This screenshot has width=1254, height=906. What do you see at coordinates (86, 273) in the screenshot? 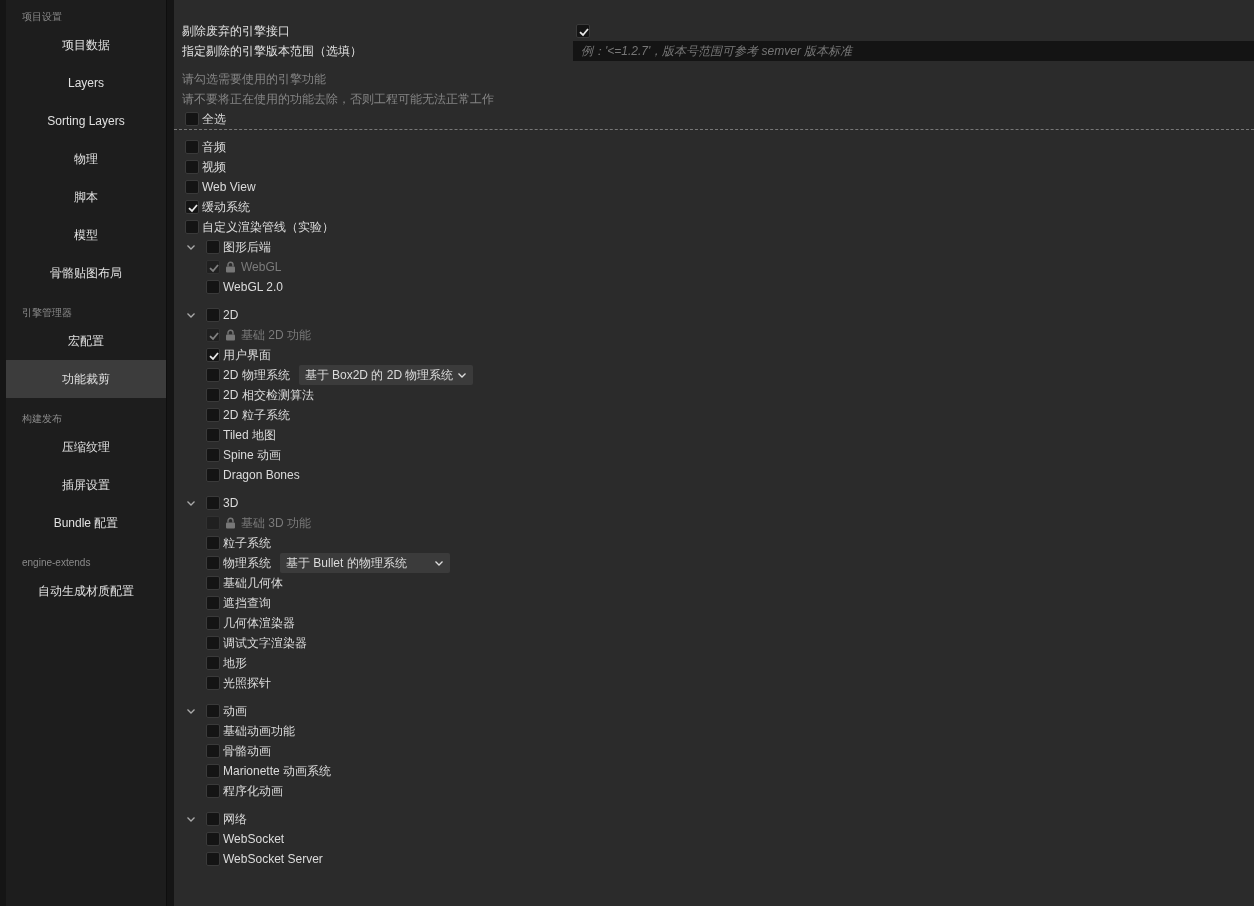
I see `sidebar-item: 骨骼贴图布局` at bounding box center [86, 273].